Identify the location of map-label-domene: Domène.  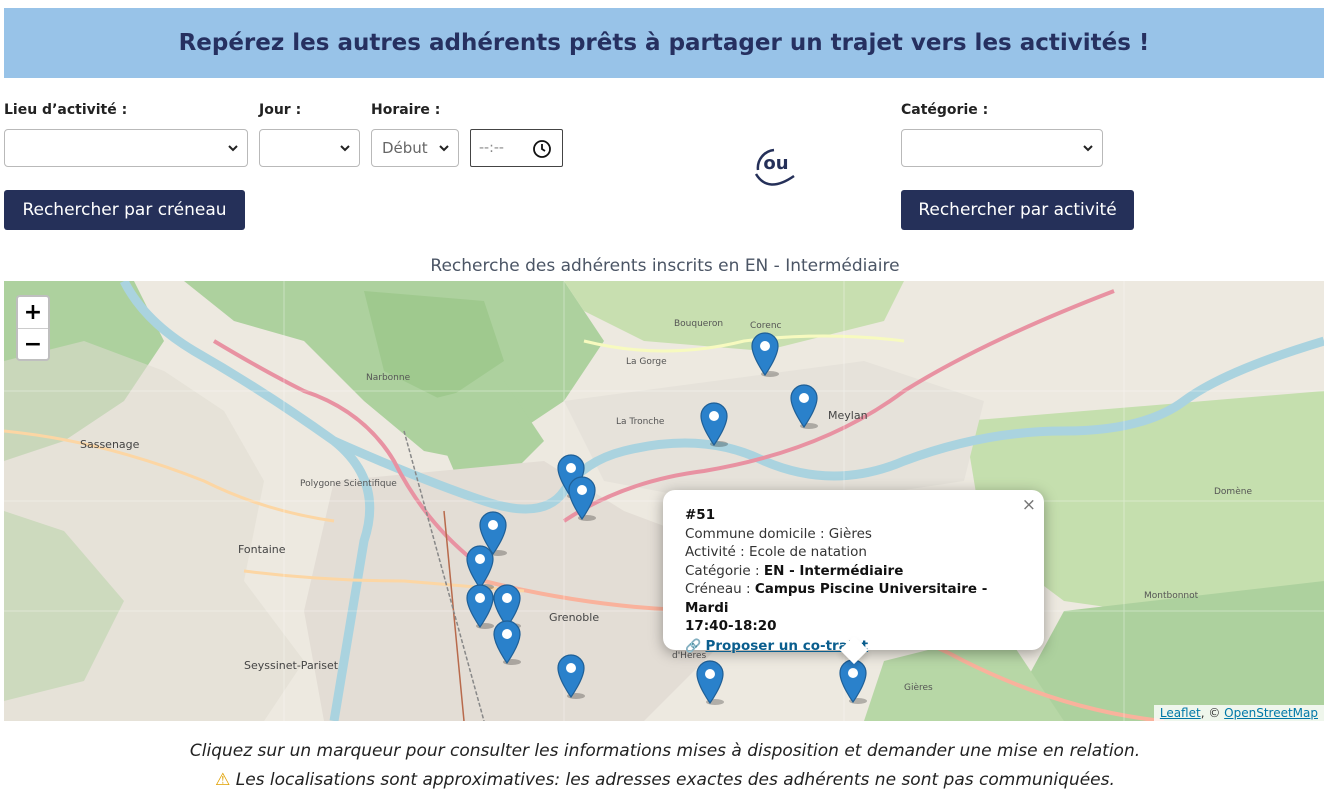
(1233, 492).